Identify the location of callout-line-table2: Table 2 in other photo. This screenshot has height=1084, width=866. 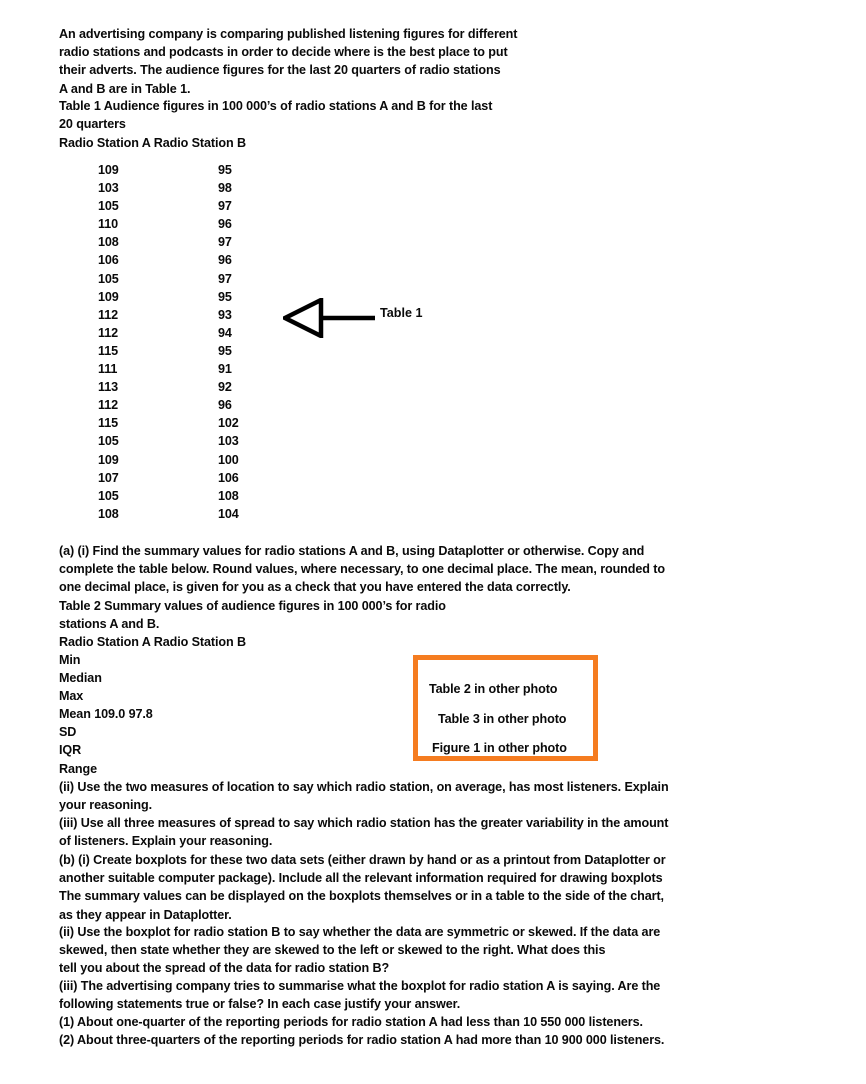
(493, 689).